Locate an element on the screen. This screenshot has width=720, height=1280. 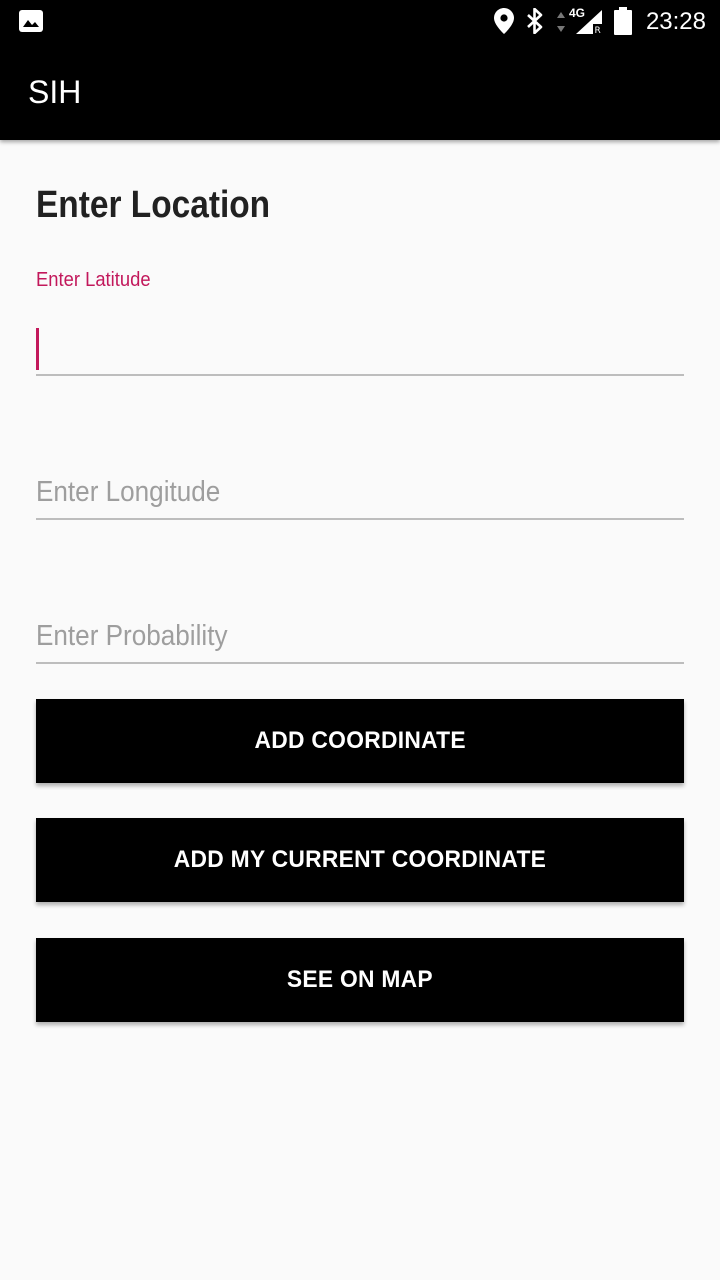
add-current-coordinate-button: ADD MY CURRENT COORDINATE is located at coordinates (360, 860).